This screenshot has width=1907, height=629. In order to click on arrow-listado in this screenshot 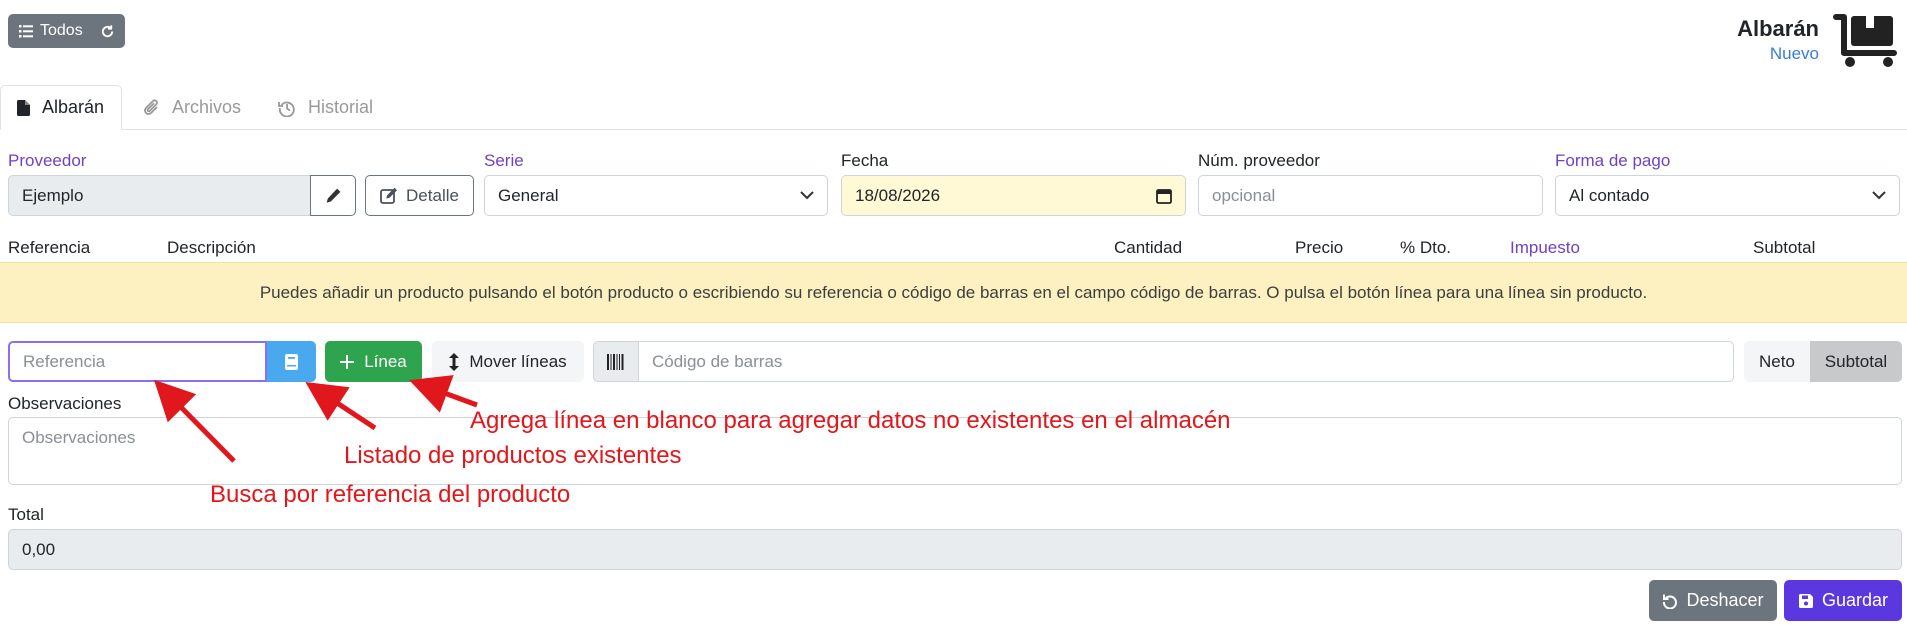, I will do `click(341, 406)`.